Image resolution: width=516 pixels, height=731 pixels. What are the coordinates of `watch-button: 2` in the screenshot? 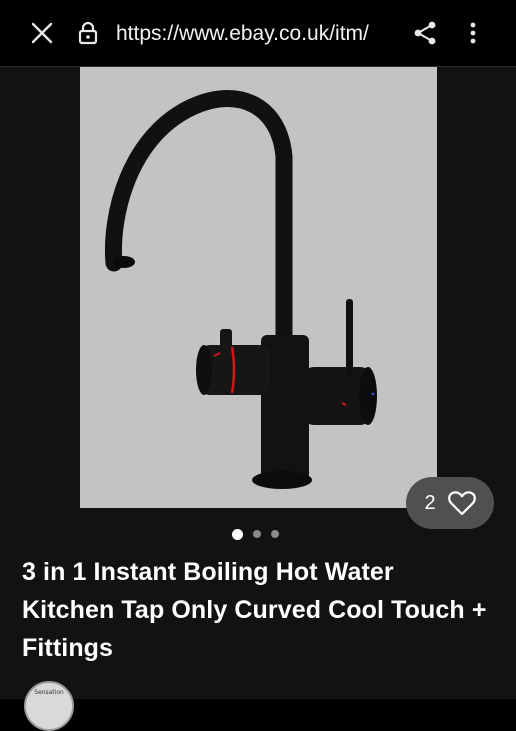 It's located at (450, 503).